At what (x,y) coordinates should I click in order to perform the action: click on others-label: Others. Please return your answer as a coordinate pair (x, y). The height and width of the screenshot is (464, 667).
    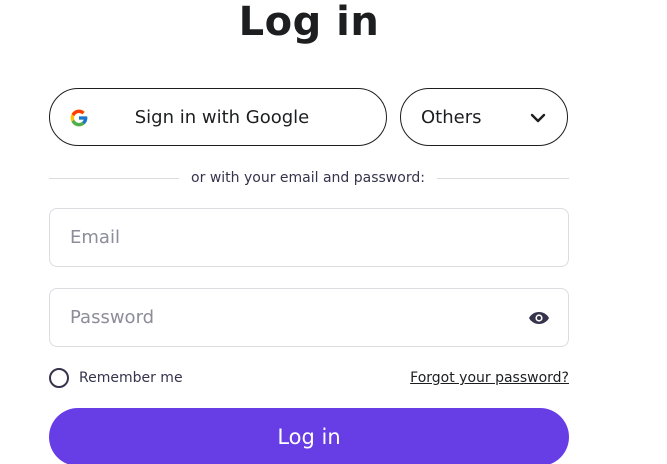
    Looking at the image, I should click on (451, 117).